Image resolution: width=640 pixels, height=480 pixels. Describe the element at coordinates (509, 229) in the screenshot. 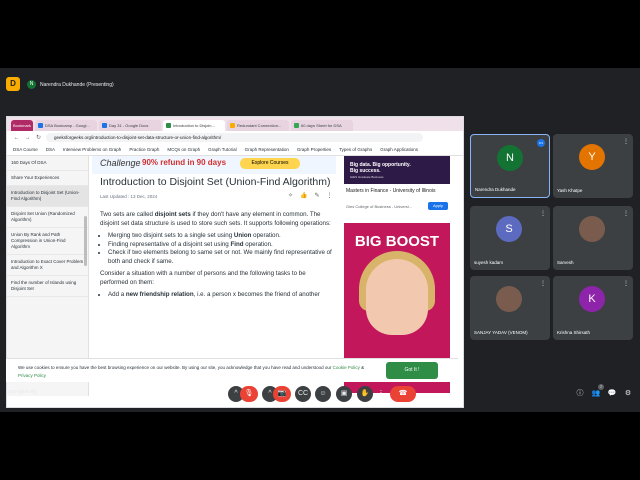

I see `participant-avatar: S` at that location.